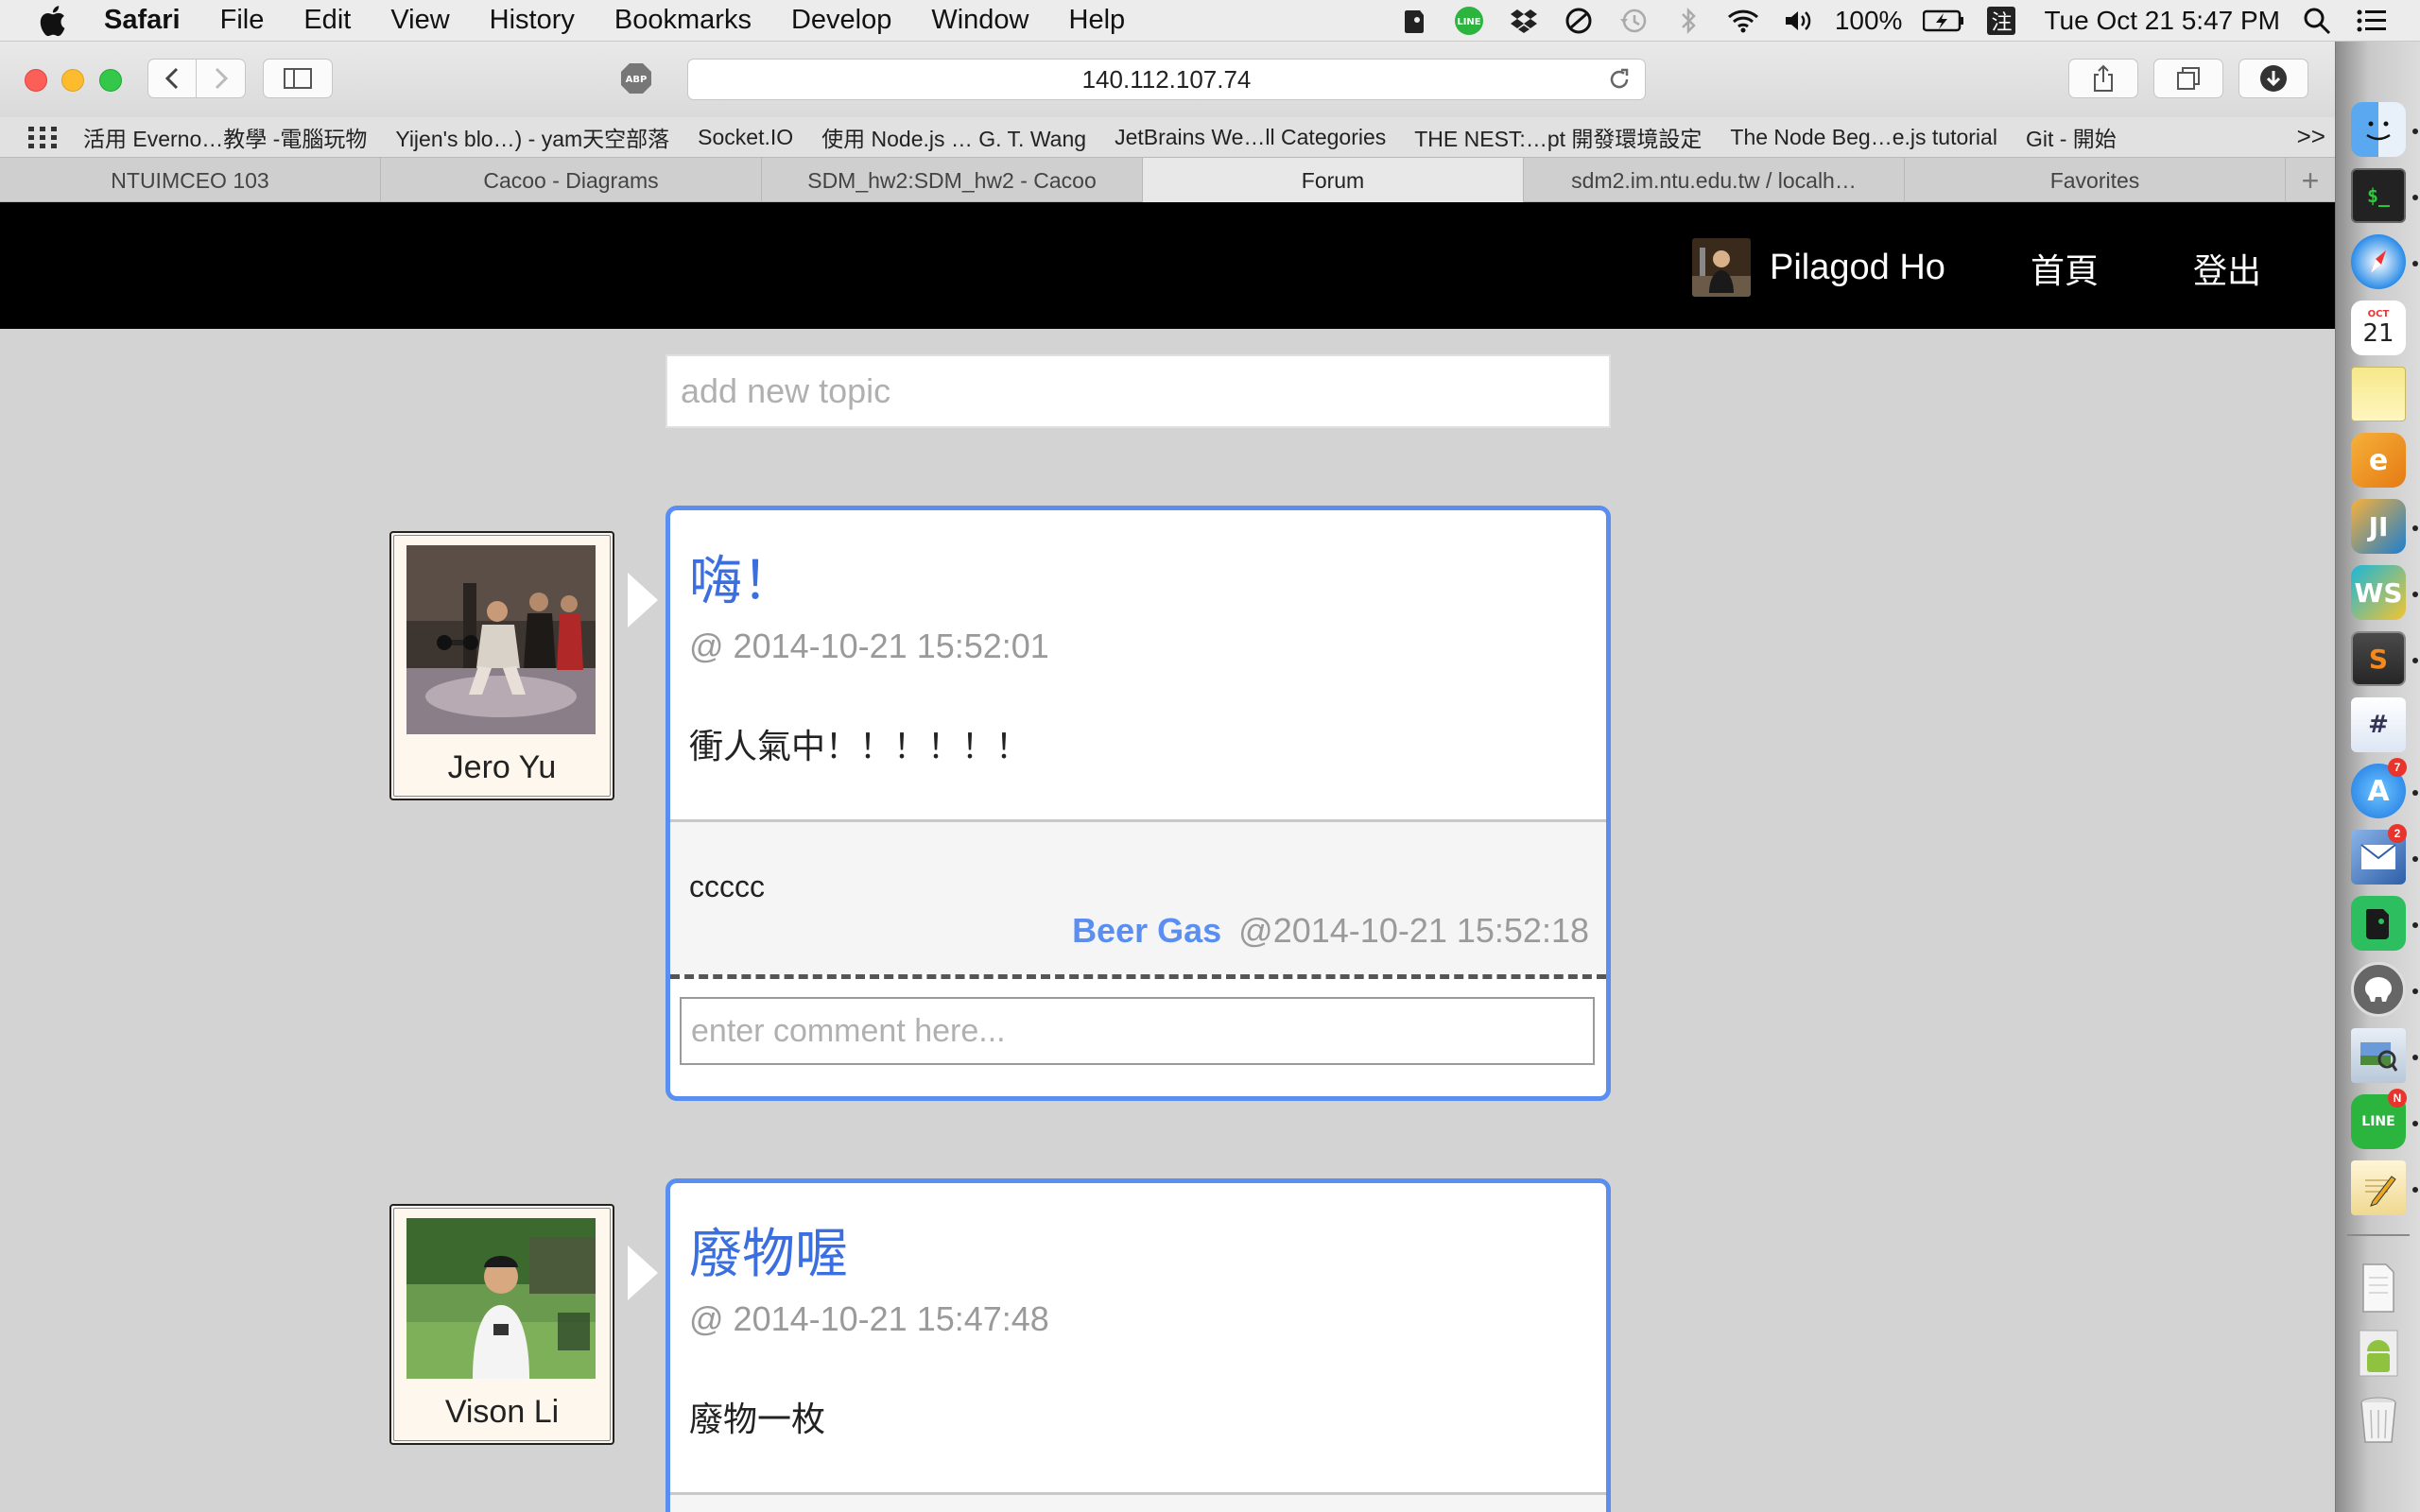  I want to click on speech-pointer, so click(643, 600).